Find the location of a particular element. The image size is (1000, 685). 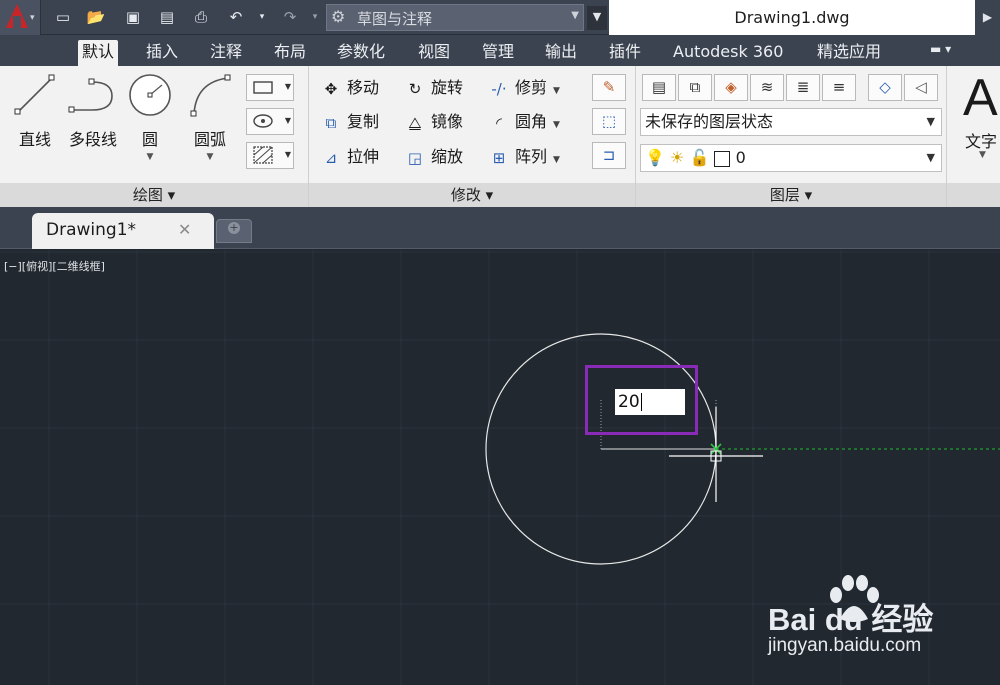

explode-icon: ⬚ is located at coordinates (609, 121).